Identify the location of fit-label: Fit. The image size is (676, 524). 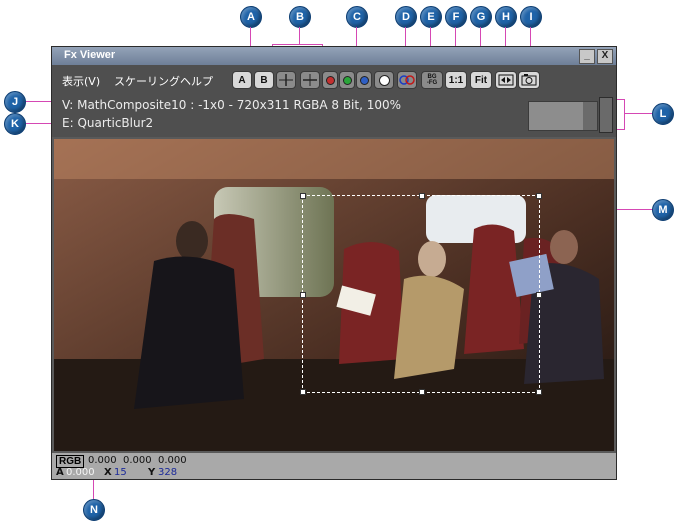
(481, 80).